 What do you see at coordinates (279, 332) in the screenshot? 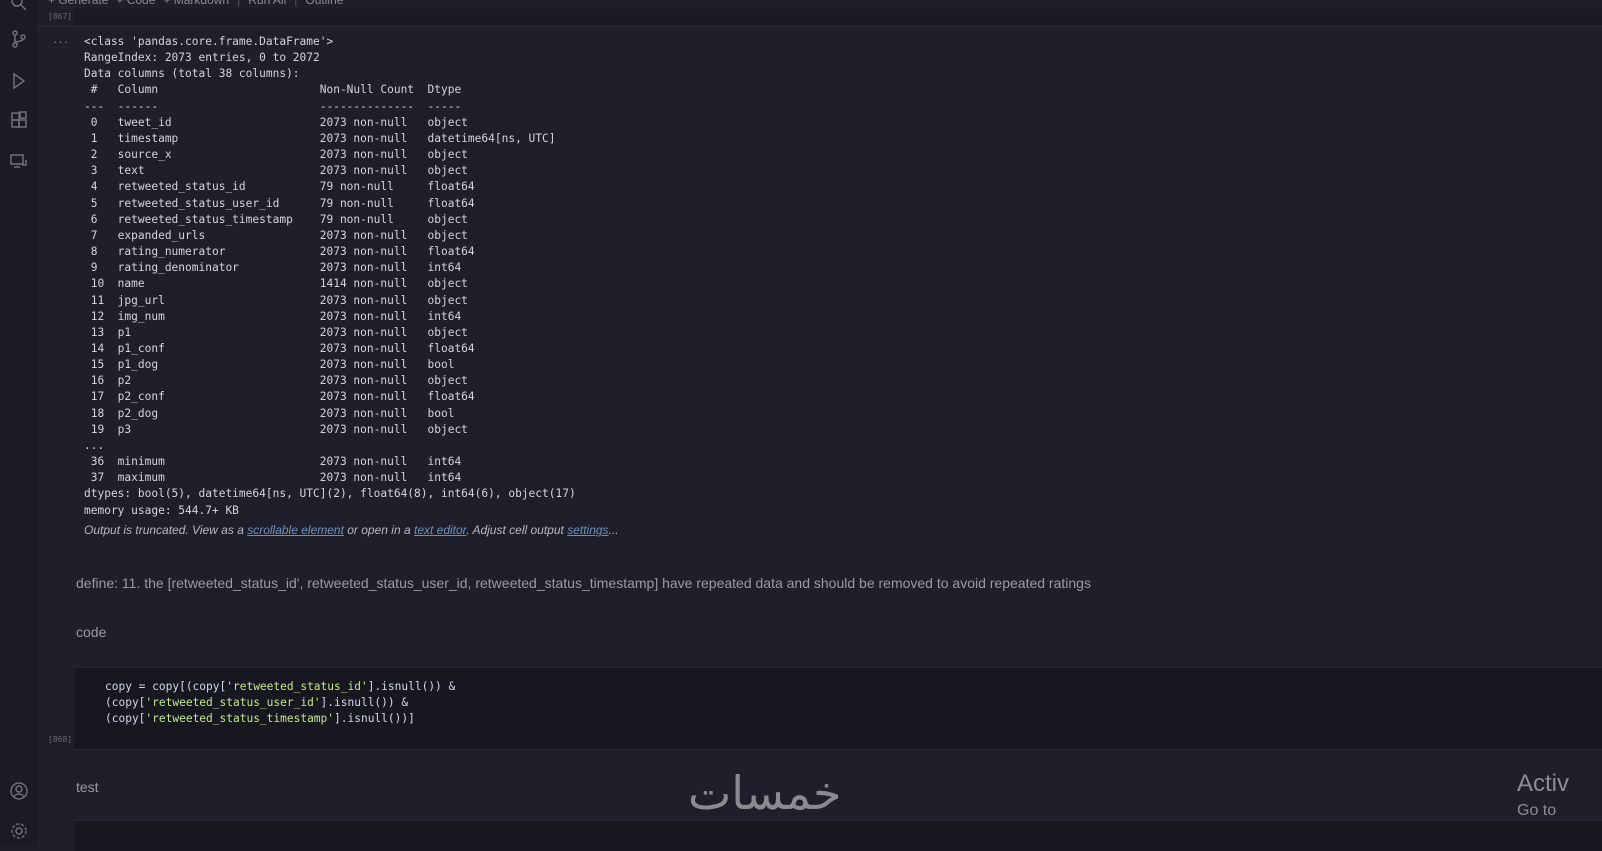
I see `output-line: 13 p1 2073 non-null object` at bounding box center [279, 332].